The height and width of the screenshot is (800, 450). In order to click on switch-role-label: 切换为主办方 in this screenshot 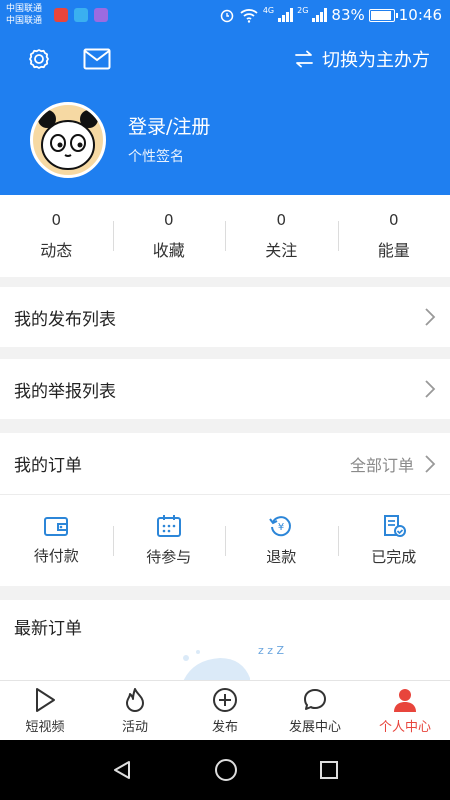, I will do `click(376, 60)`.